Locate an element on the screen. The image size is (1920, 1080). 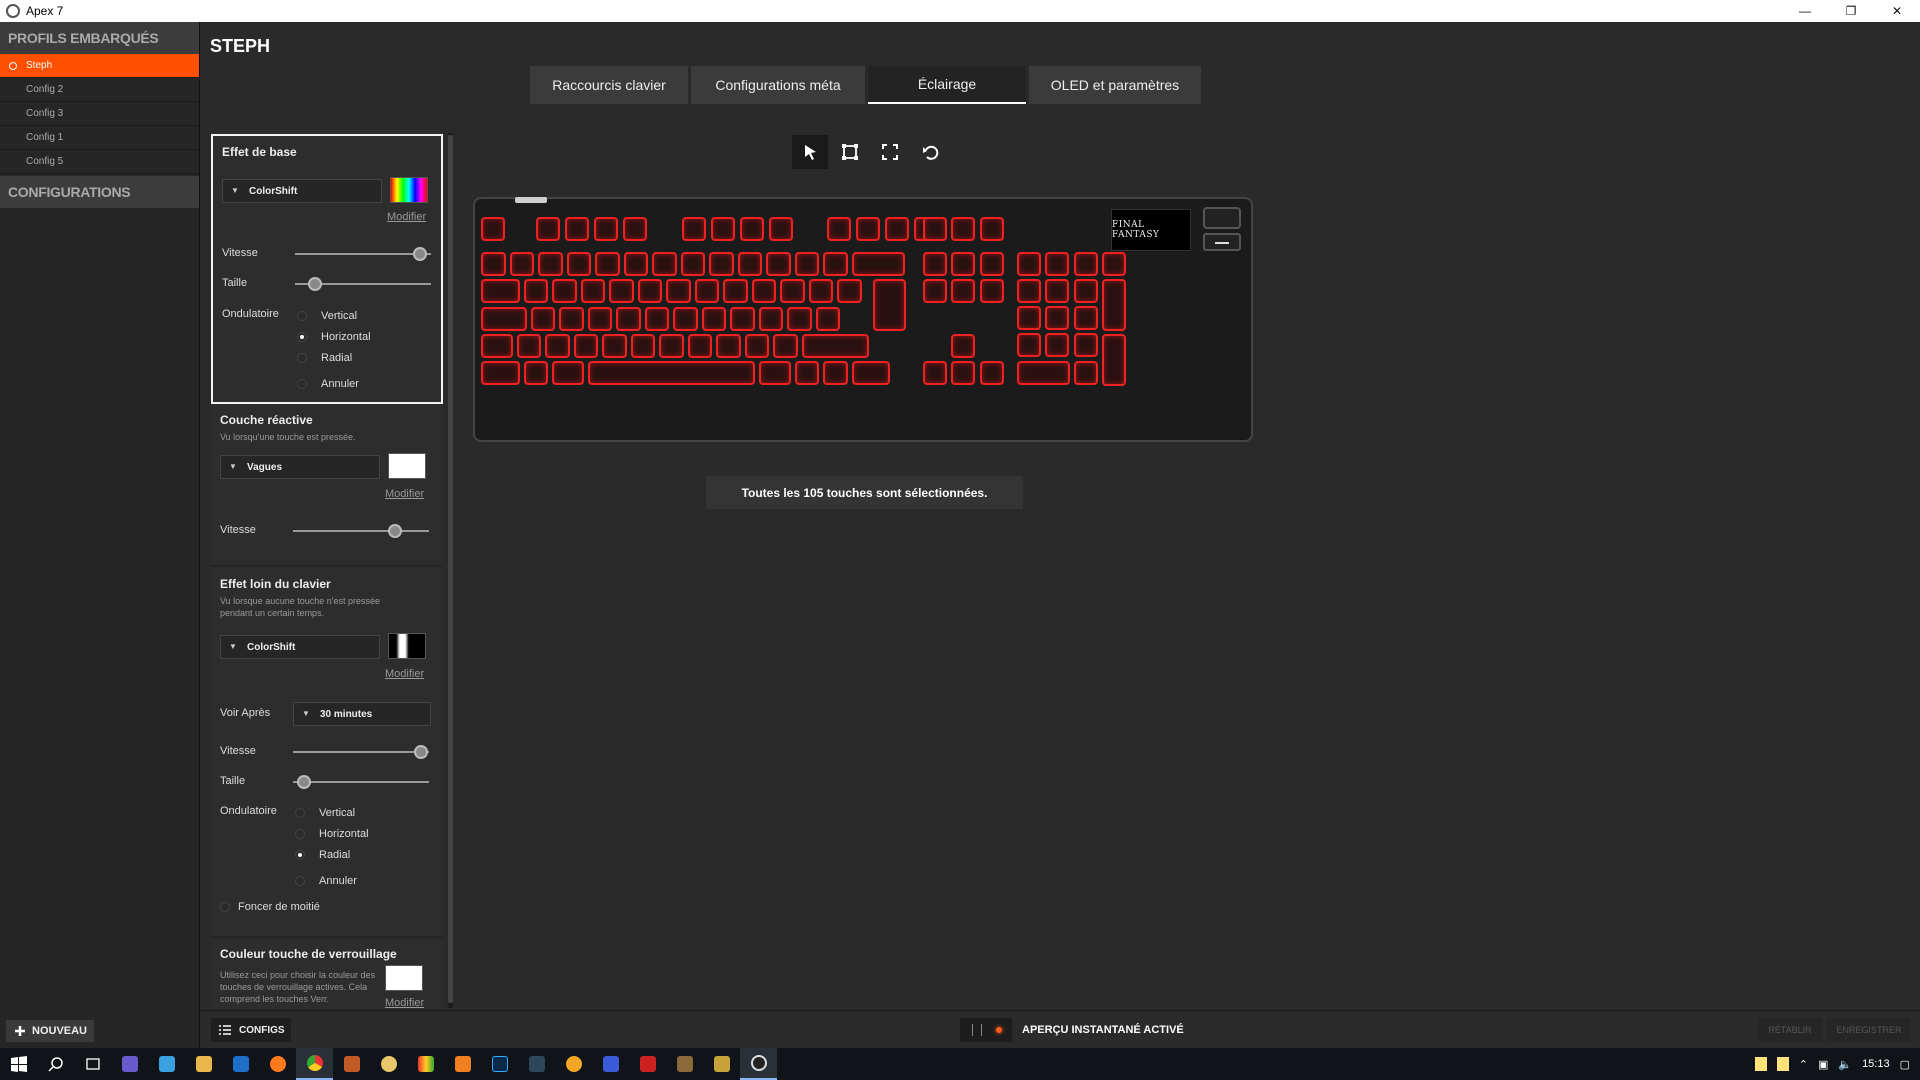
network-icon: ▣ is located at coordinates (1823, 1064).